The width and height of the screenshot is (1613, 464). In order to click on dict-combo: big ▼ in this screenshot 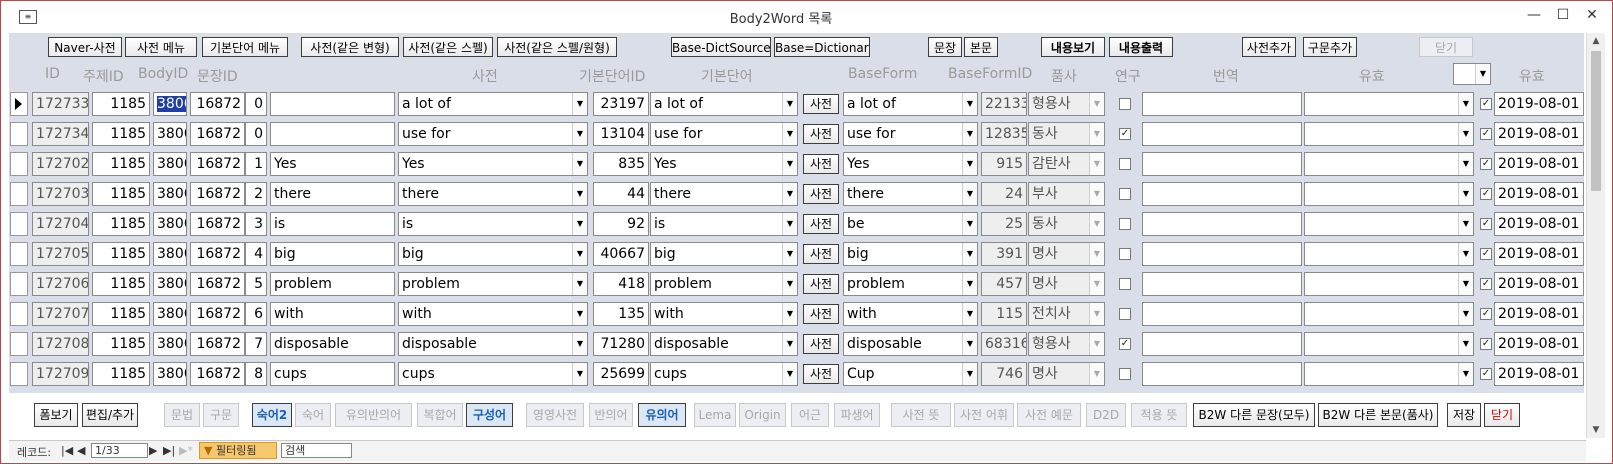, I will do `click(493, 254)`.